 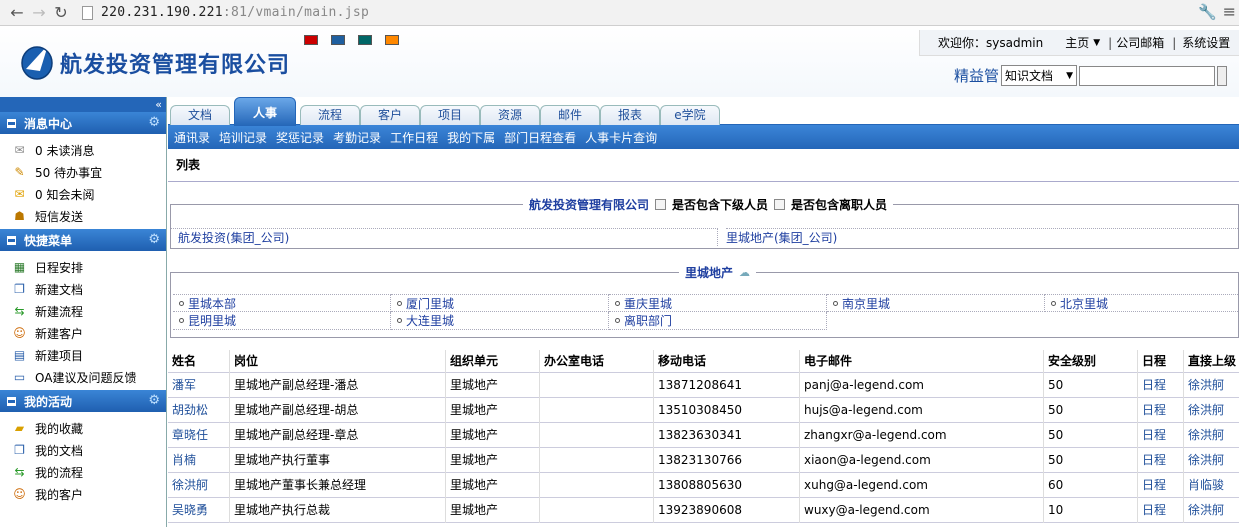 What do you see at coordinates (83, 450) in the screenshot?
I see `sidebar-item-my-docs: ❐ 我的文档` at bounding box center [83, 450].